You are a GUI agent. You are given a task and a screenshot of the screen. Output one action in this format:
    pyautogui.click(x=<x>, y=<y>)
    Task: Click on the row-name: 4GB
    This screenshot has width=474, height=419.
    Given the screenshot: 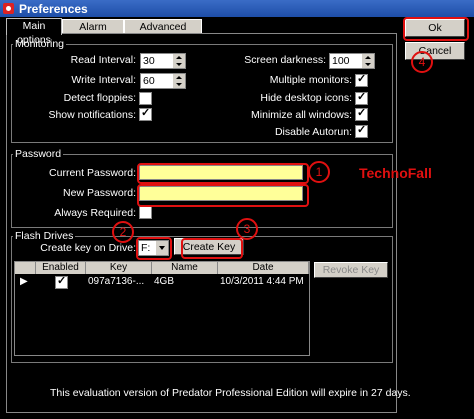 What is the action you would take?
    pyautogui.click(x=164, y=281)
    